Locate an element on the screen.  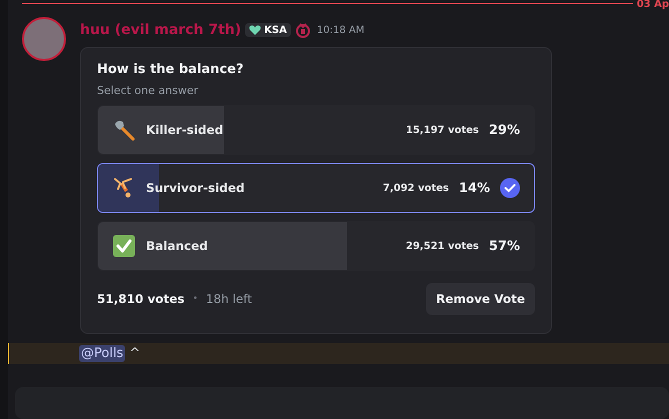
poll-option: Balanced 29,521 votes 57% is located at coordinates (316, 246).